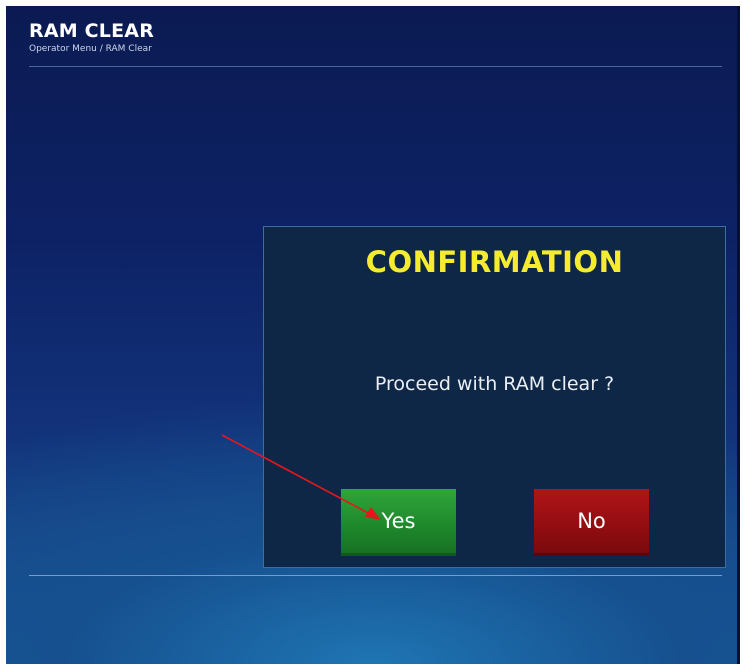 The image size is (743, 671). Describe the element at coordinates (375, 66) in the screenshot. I see `header-divider` at that location.